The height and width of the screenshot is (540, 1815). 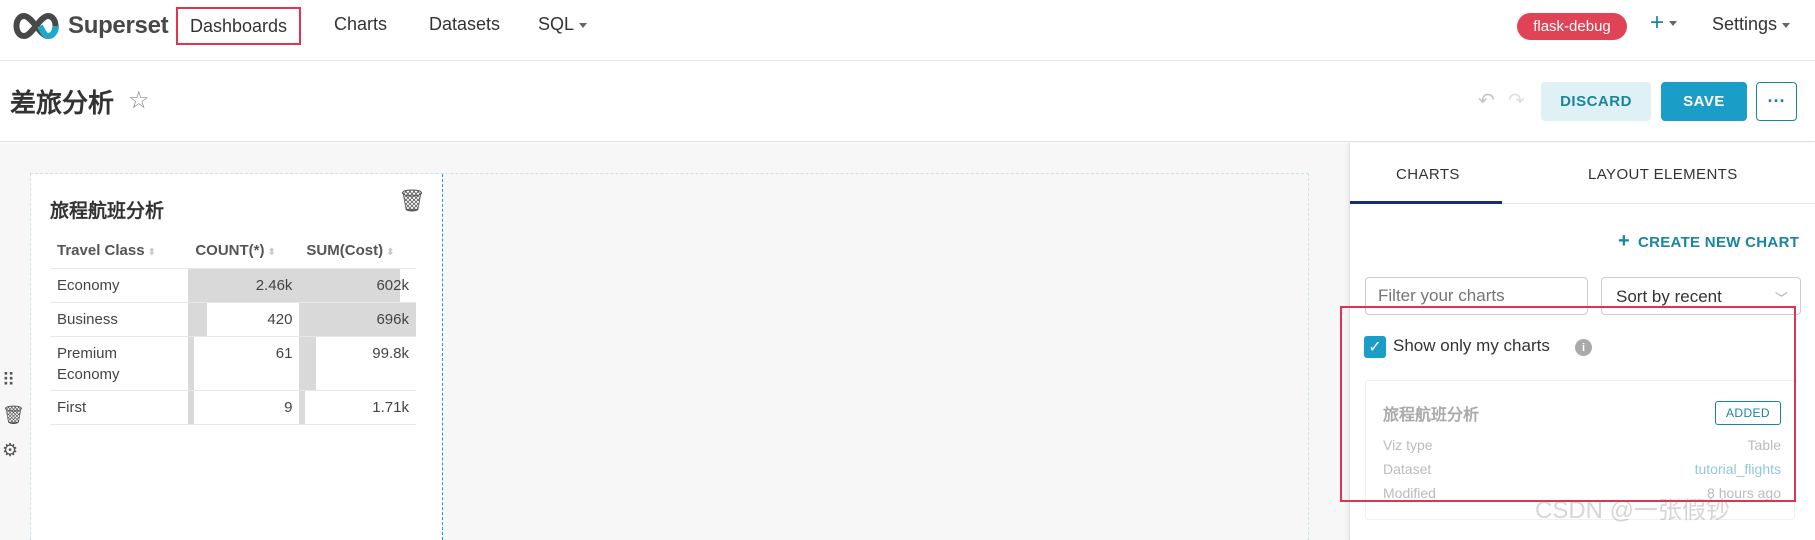 I want to click on column-header: COUNT(*) ⬍, so click(x=244, y=251).